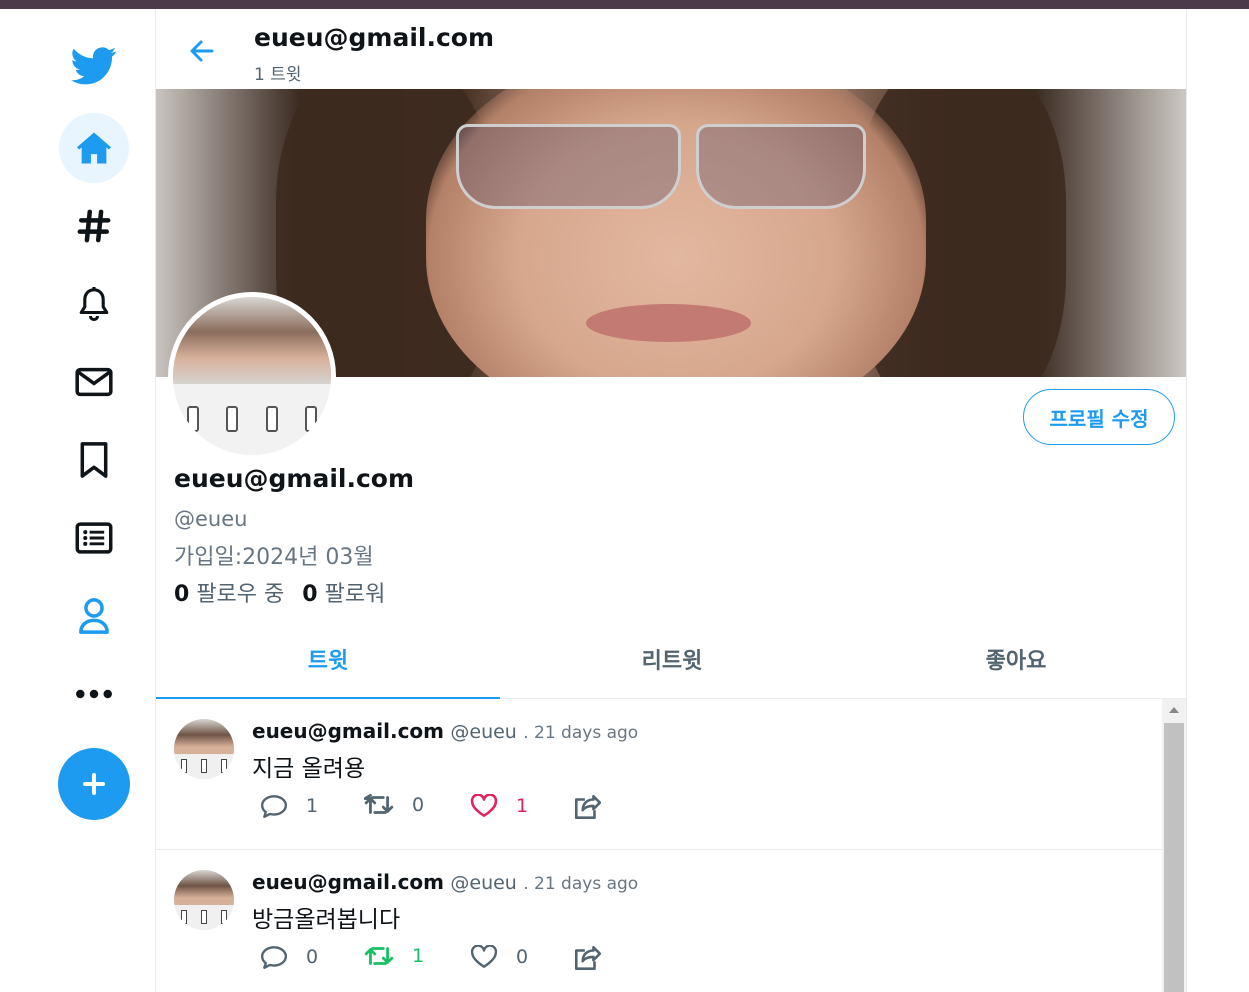  I want to click on tweet-text: 지금 올려용, so click(309, 769).